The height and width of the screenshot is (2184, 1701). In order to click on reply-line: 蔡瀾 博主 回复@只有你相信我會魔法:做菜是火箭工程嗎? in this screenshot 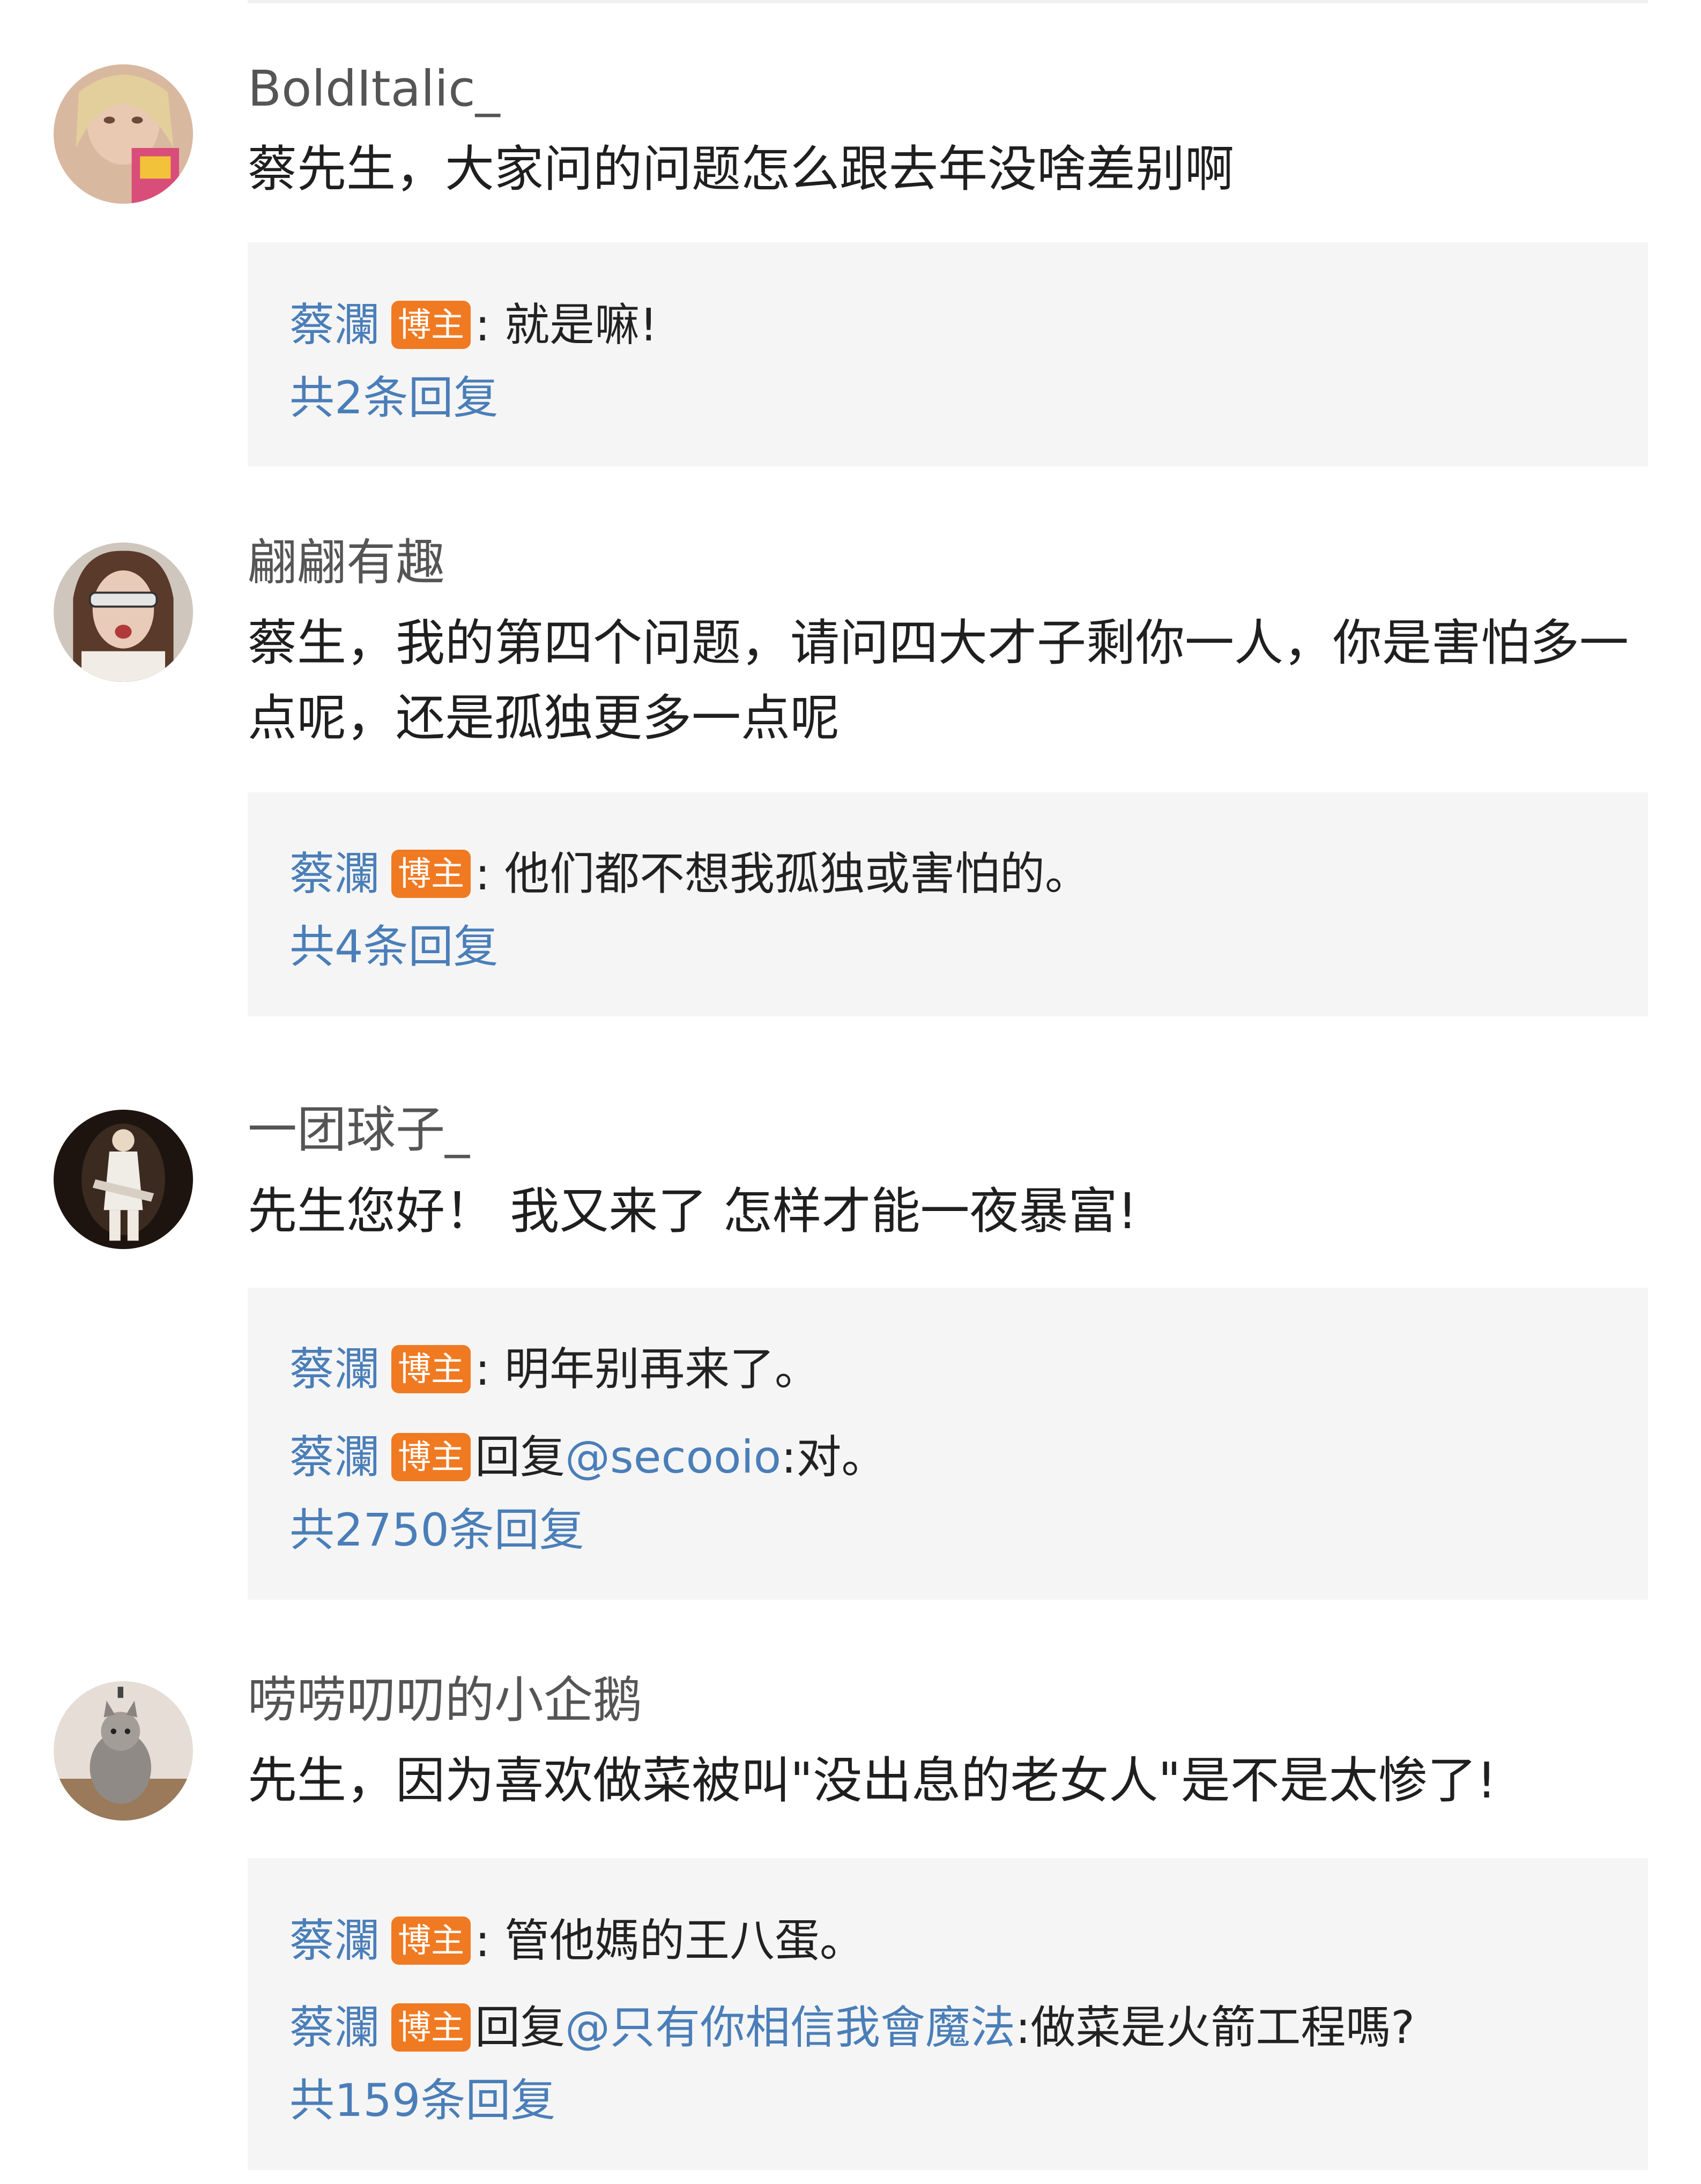, I will do `click(852, 2027)`.